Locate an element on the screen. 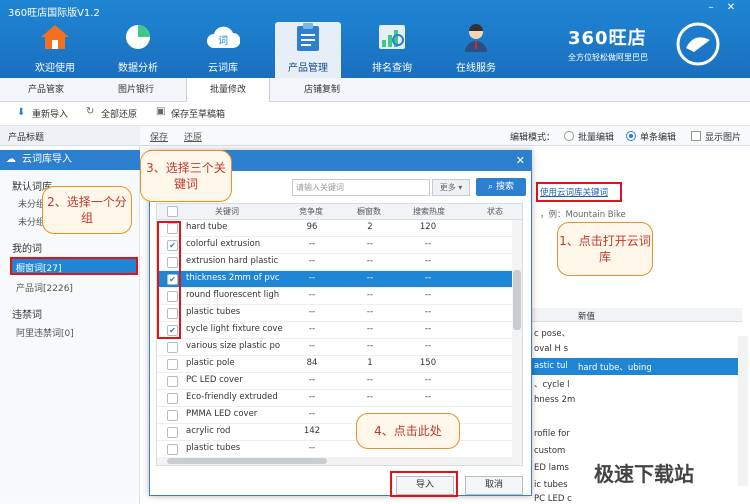  group-my-words: 我的词 is located at coordinates (27, 247).